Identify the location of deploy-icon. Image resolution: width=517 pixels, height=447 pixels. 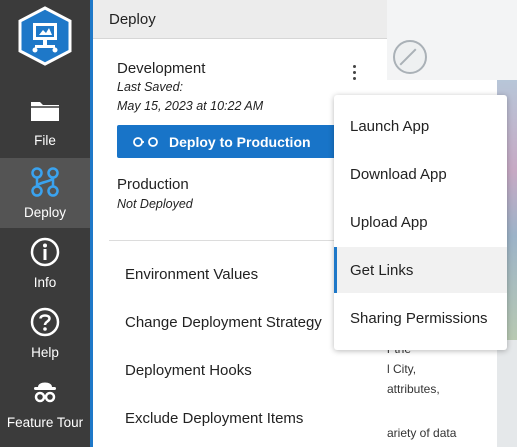
(45, 182).